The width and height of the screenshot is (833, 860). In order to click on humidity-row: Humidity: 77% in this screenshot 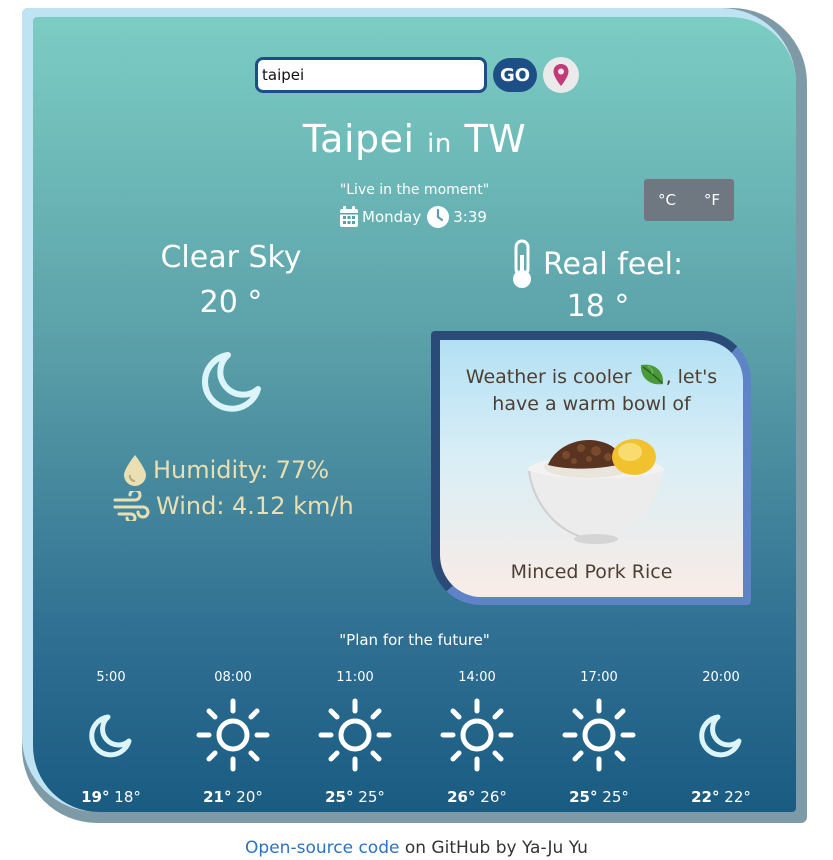, I will do `click(225, 470)`.